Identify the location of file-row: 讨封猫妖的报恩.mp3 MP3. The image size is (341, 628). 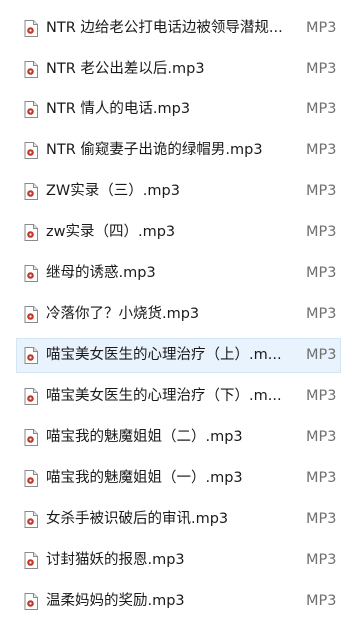
(170, 560).